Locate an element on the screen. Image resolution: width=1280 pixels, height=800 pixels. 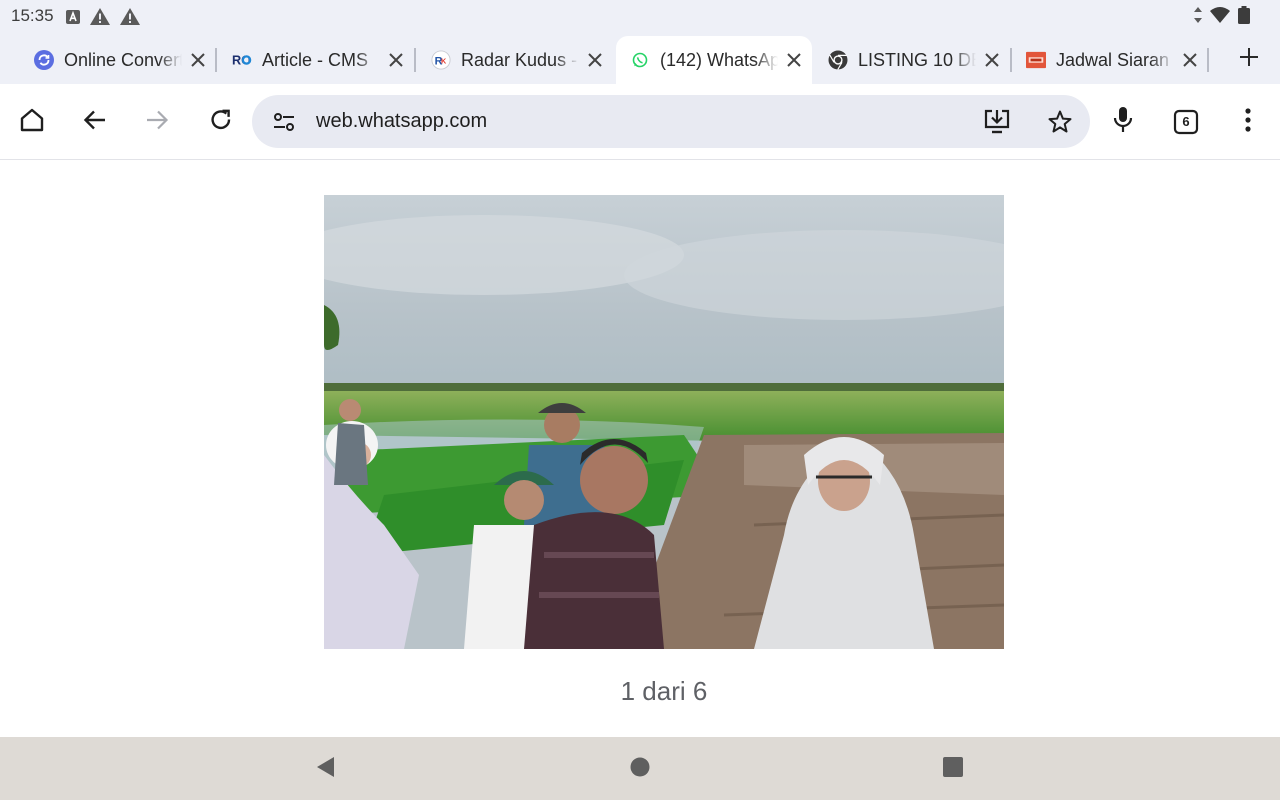
forward-icon is located at coordinates (157, 122).